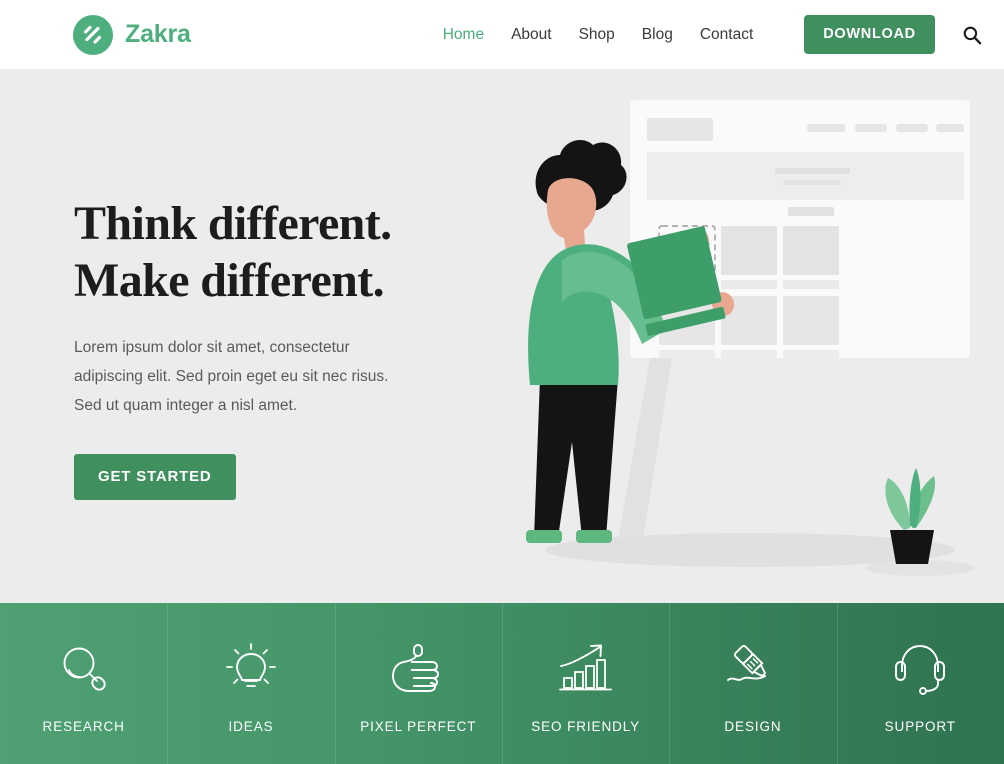 Image resolution: width=1004 pixels, height=764 pixels. I want to click on get-started-button: GET STARTED, so click(155, 477).